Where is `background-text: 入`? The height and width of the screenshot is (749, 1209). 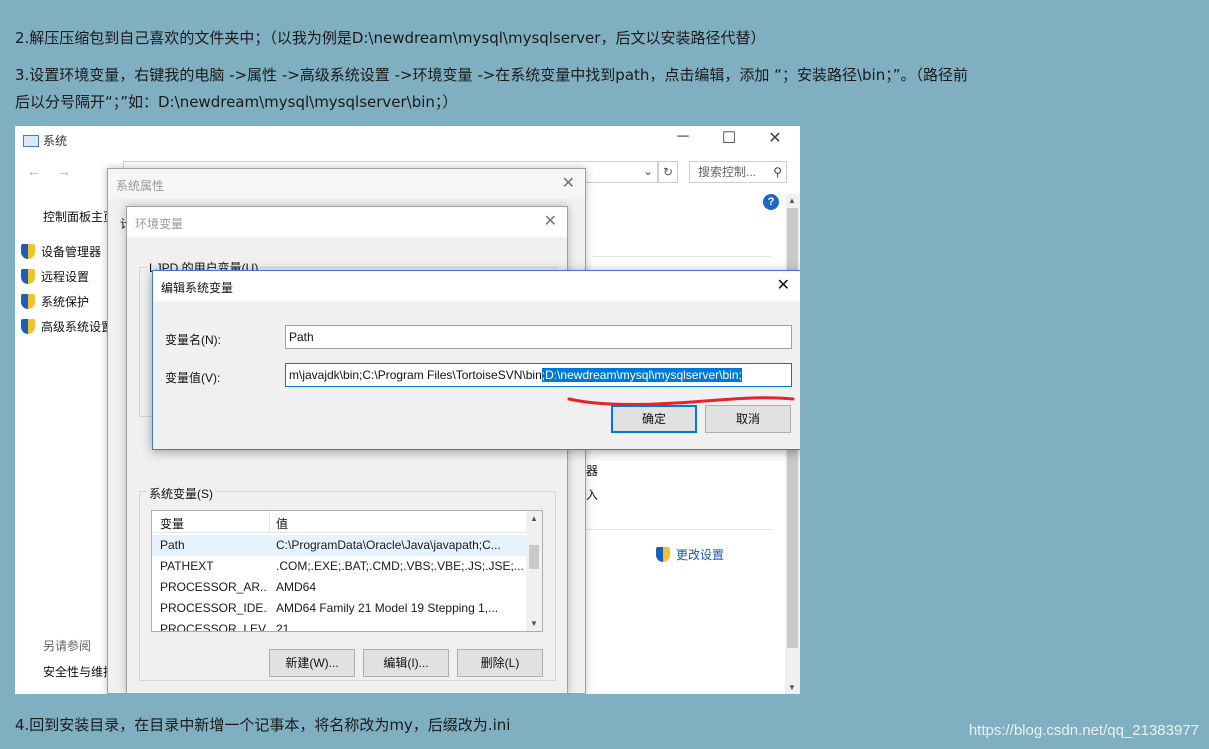 background-text: 入 is located at coordinates (592, 495).